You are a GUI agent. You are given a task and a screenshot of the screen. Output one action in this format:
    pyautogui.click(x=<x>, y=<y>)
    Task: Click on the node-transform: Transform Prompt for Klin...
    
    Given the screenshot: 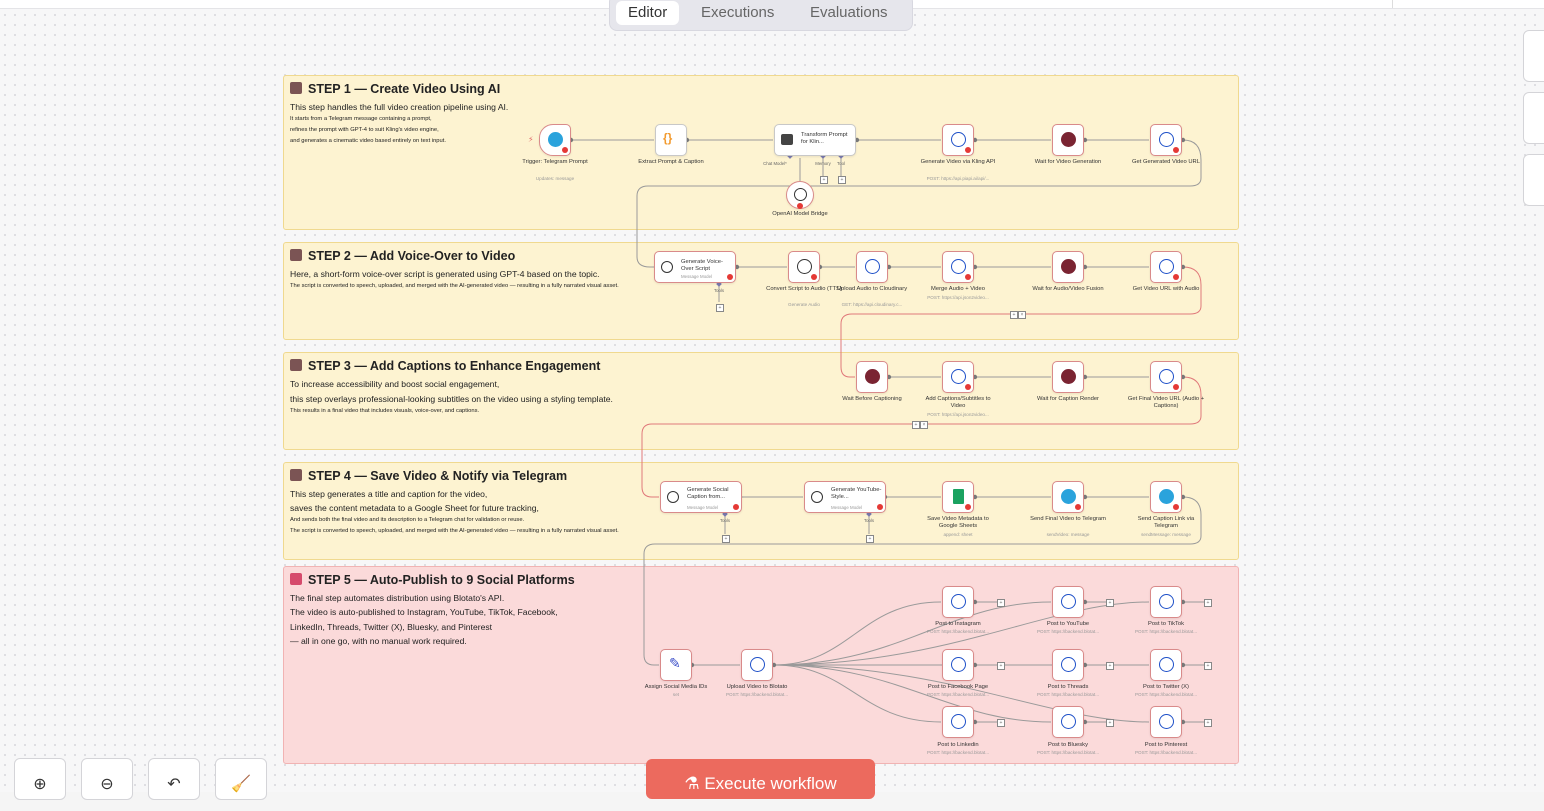 What is the action you would take?
    pyautogui.click(x=815, y=140)
    